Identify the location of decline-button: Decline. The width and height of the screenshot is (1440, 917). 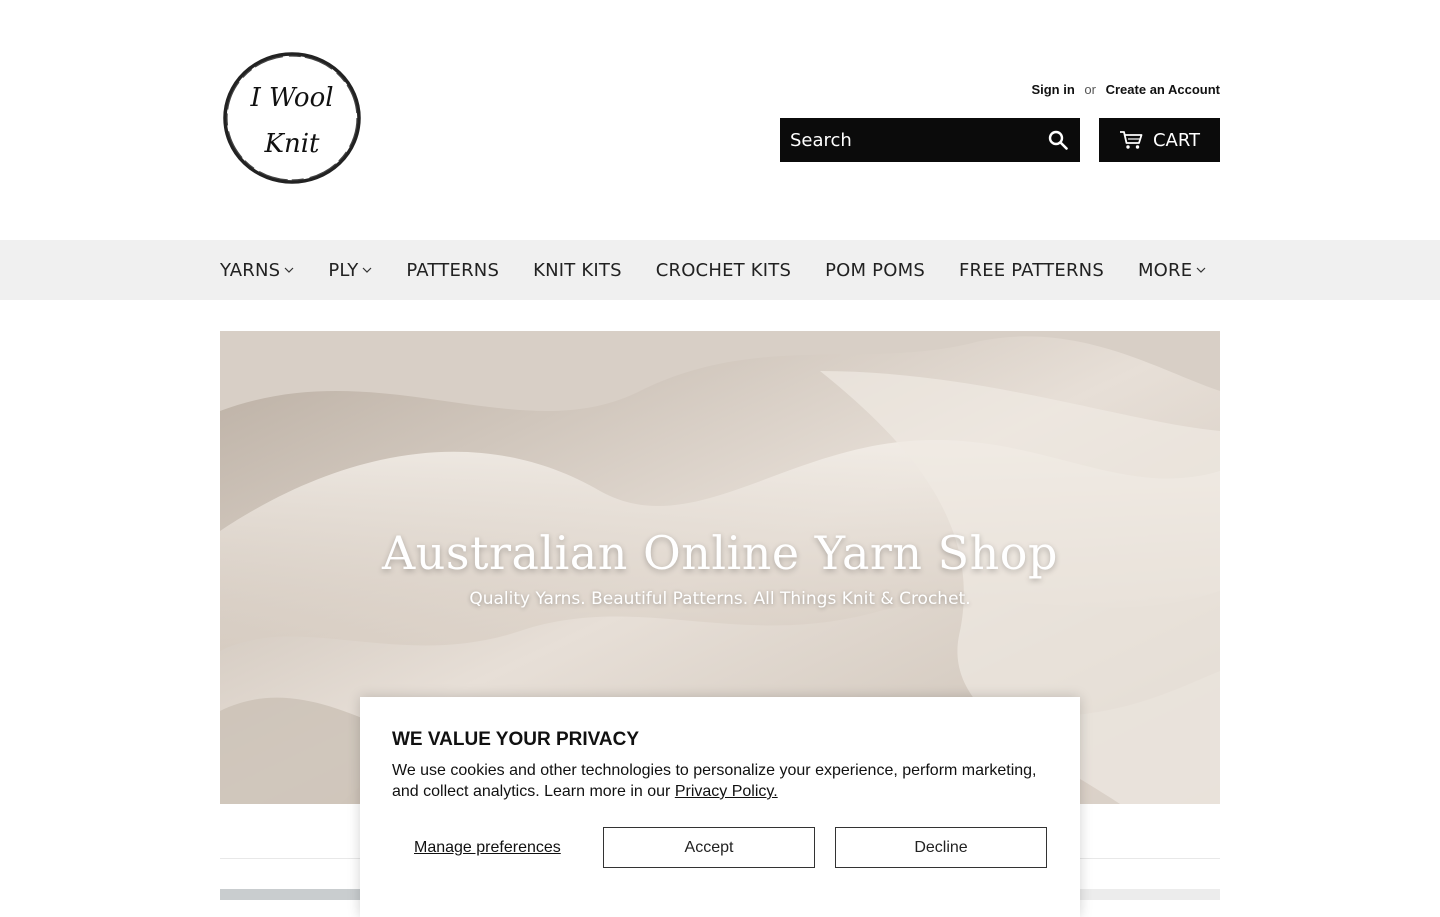
(941, 847).